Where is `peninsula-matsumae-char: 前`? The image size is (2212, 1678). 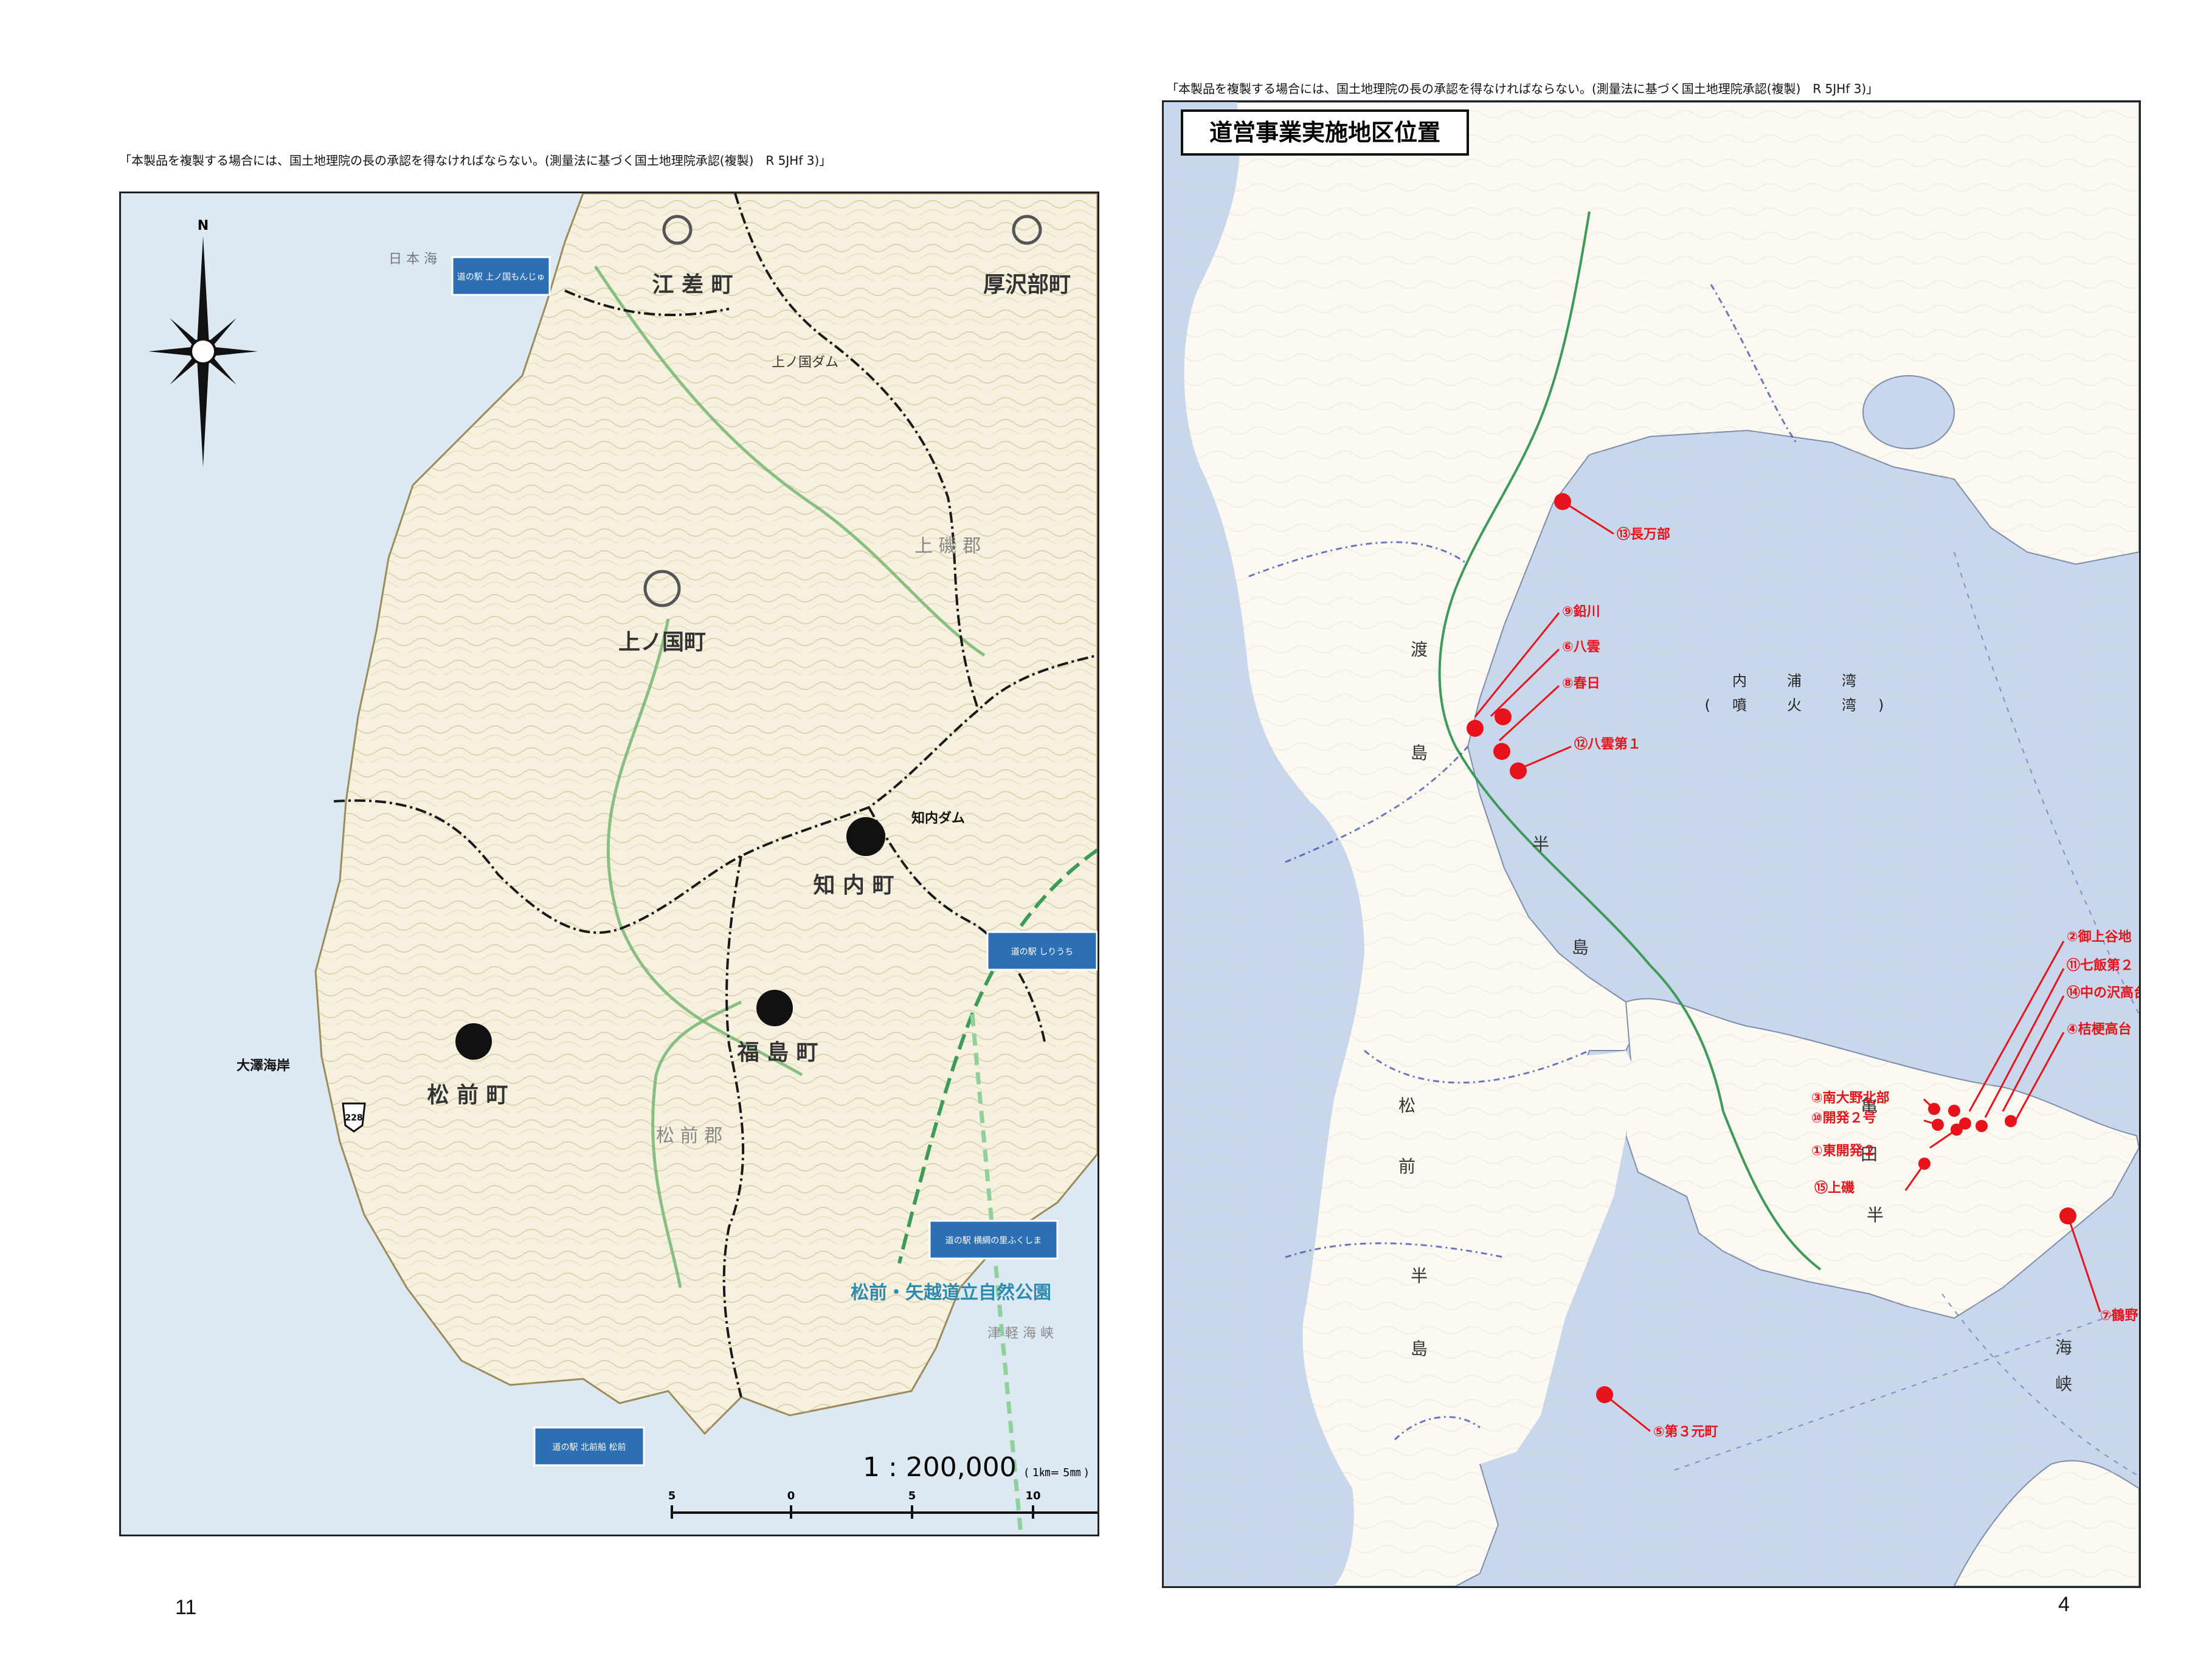
peninsula-matsumae-char: 前 is located at coordinates (1406, 1166).